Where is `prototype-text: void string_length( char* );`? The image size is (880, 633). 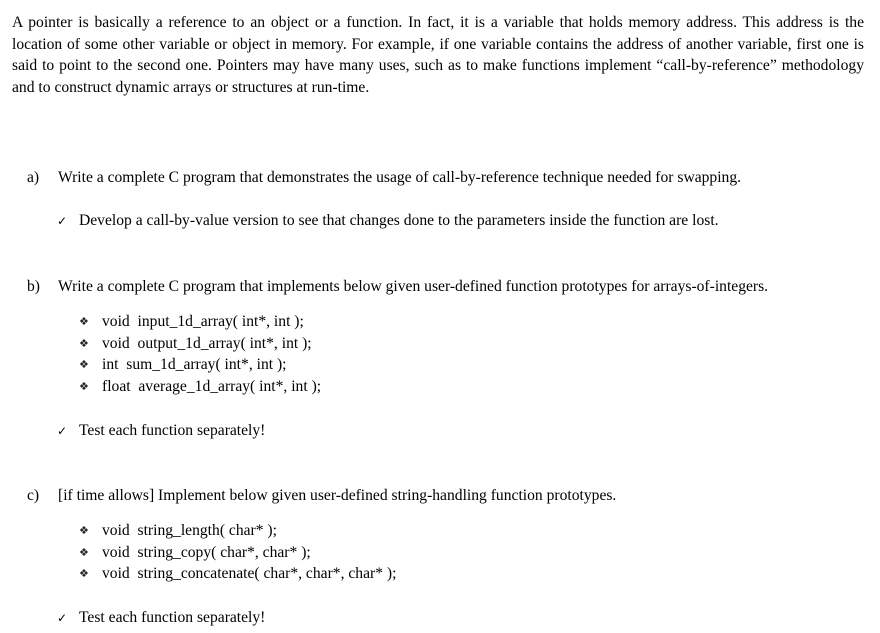
prototype-text: void string_length( char* ); is located at coordinates (189, 530).